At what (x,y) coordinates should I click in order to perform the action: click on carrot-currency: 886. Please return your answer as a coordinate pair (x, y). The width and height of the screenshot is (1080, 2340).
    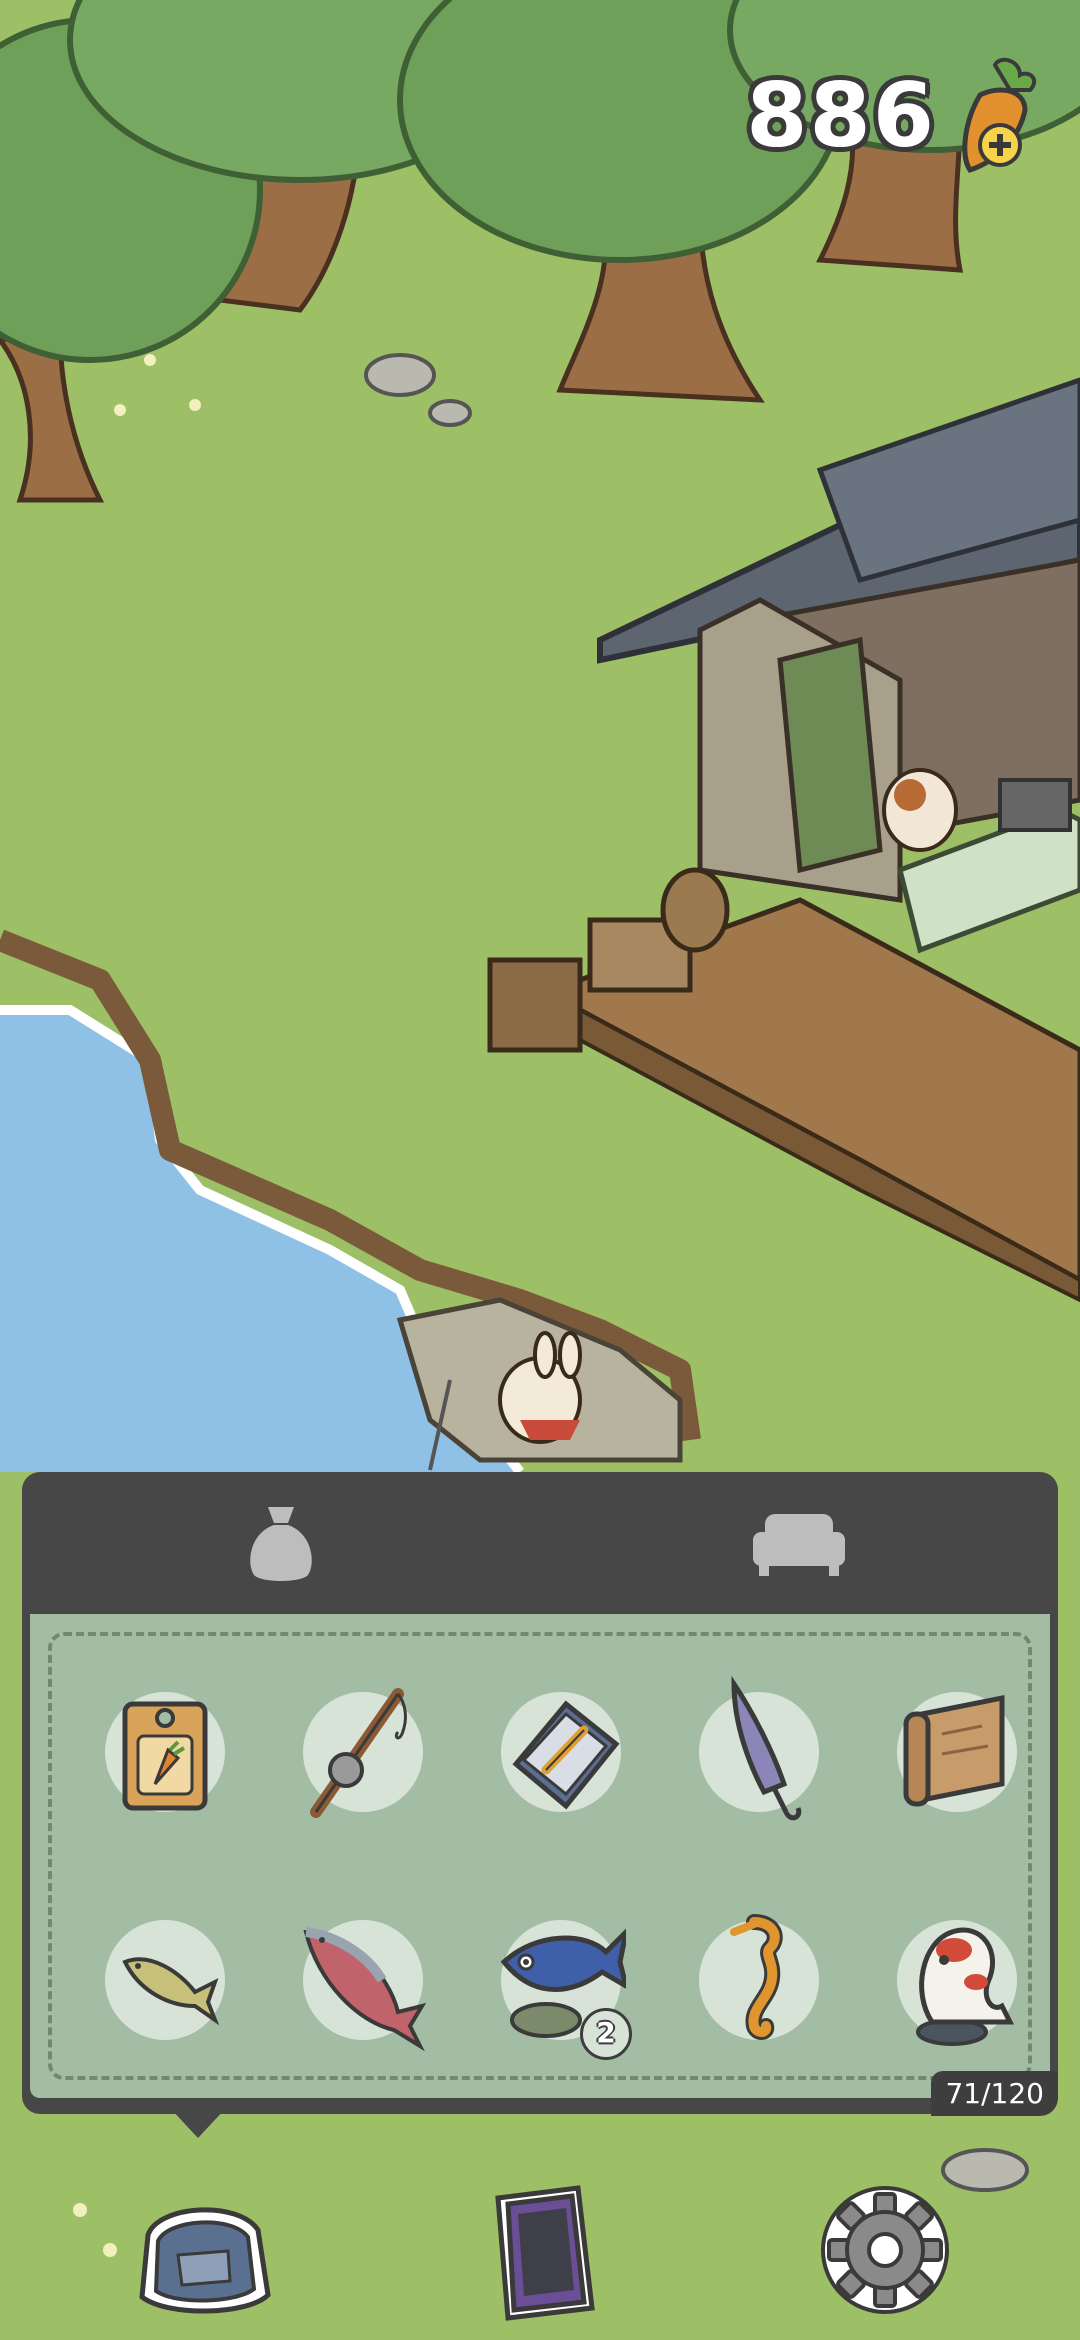
    Looking at the image, I should click on (893, 115).